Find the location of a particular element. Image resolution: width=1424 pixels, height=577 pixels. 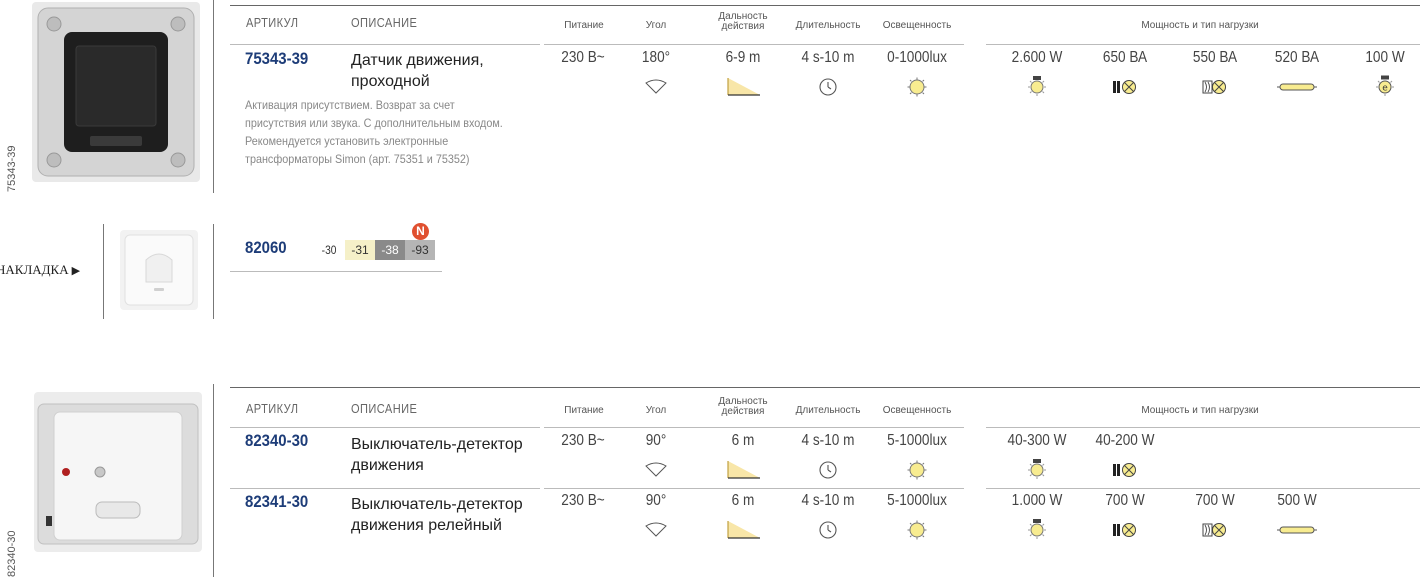

cover-label-text: НАКЛАДКА is located at coordinates (34, 269).